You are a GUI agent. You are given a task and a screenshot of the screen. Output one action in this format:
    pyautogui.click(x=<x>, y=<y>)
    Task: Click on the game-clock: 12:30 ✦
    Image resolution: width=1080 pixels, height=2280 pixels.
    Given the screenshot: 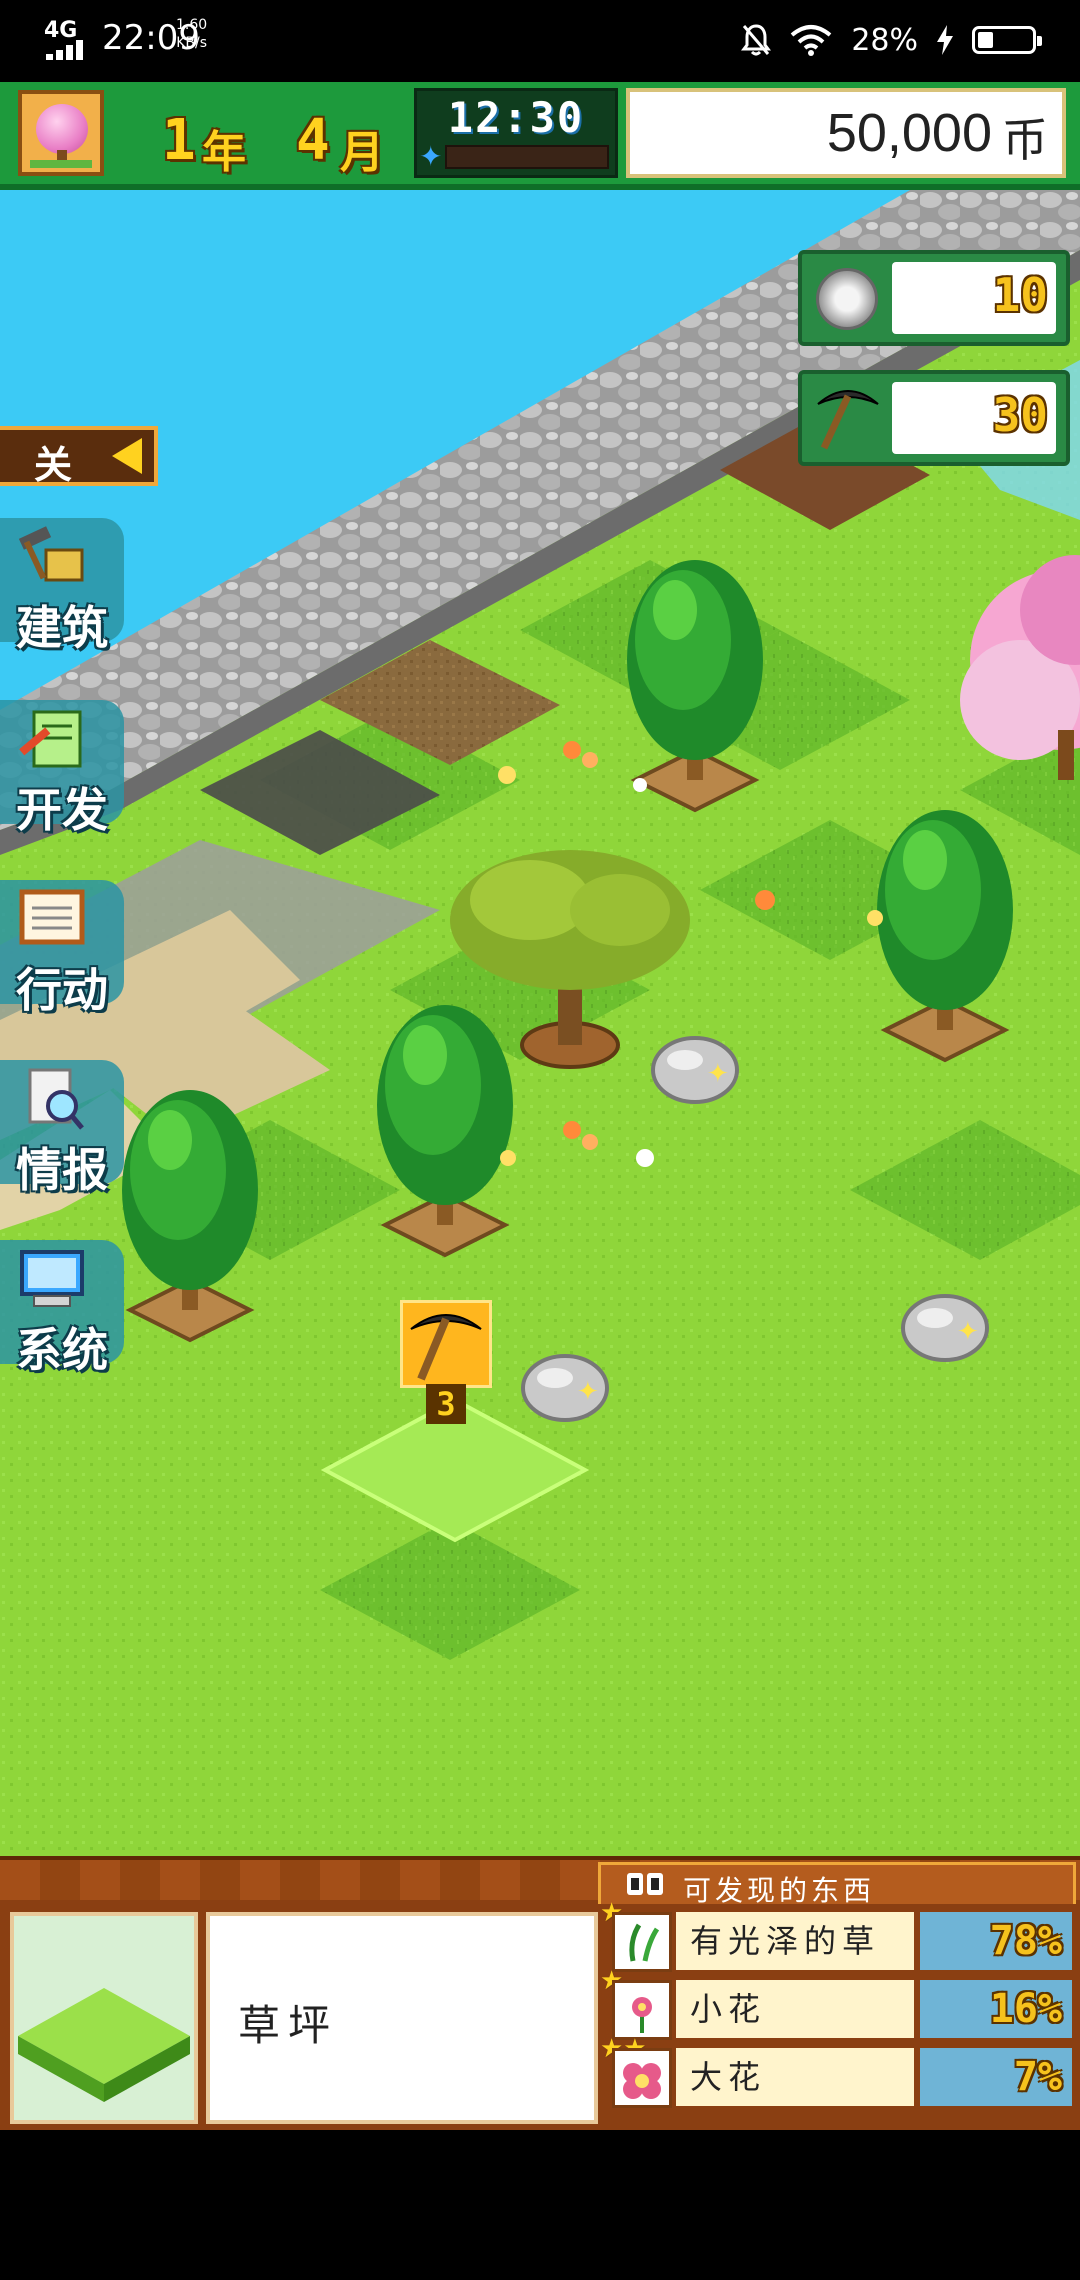 What is the action you would take?
    pyautogui.click(x=516, y=133)
    